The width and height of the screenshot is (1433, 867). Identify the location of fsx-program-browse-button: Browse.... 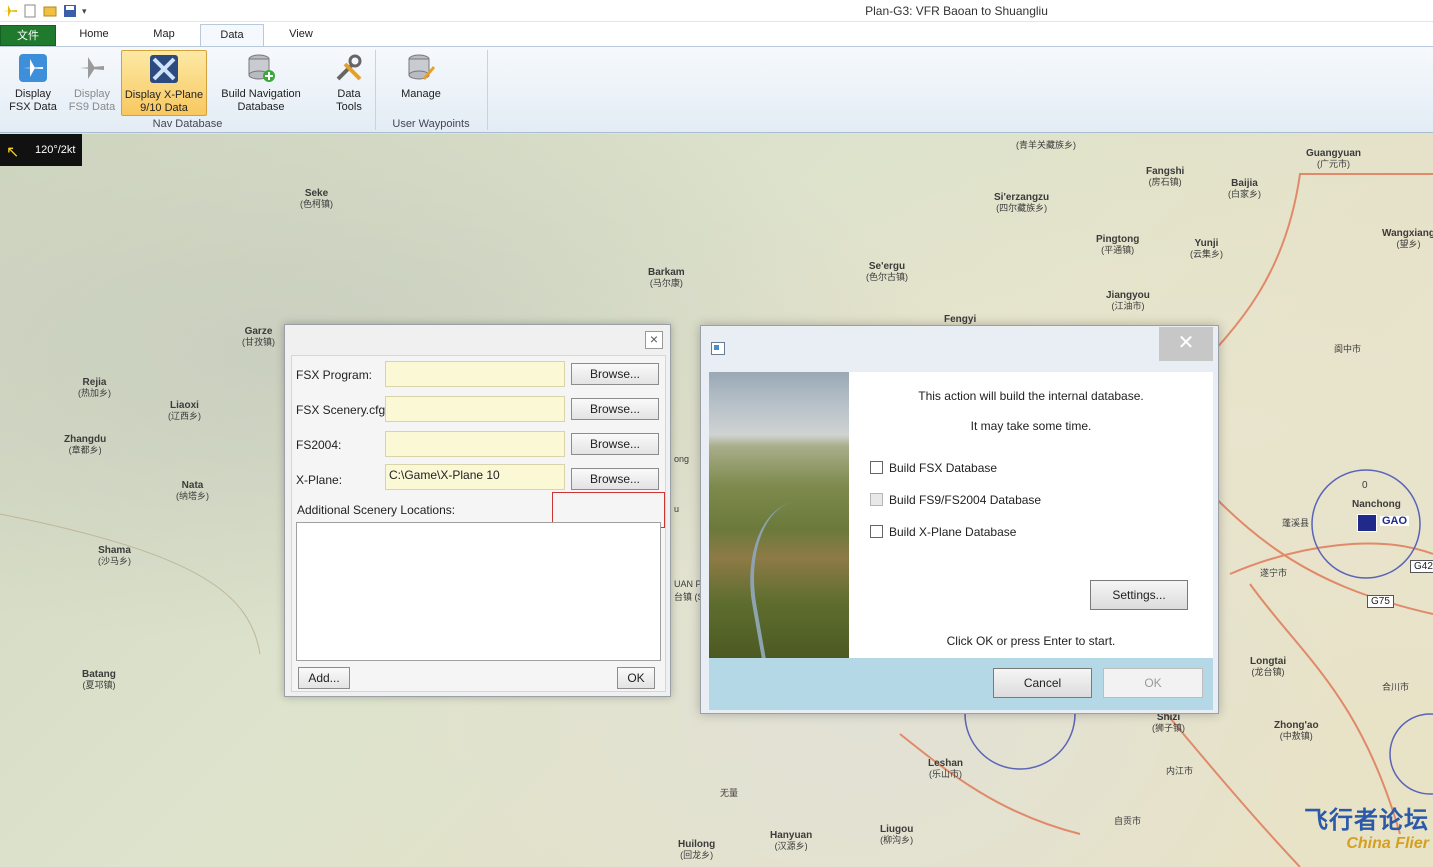
(615, 374).